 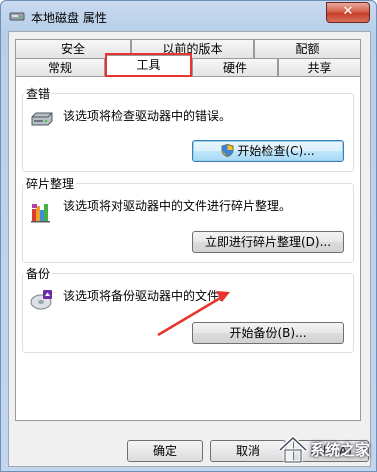 What do you see at coordinates (165, 451) in the screenshot?
I see `ok-button: 确定` at bounding box center [165, 451].